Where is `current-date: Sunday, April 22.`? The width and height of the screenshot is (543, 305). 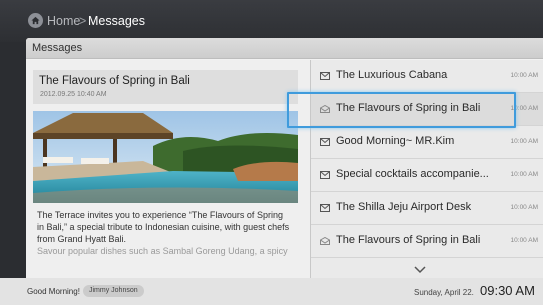 current-date: Sunday, April 22. is located at coordinates (444, 292).